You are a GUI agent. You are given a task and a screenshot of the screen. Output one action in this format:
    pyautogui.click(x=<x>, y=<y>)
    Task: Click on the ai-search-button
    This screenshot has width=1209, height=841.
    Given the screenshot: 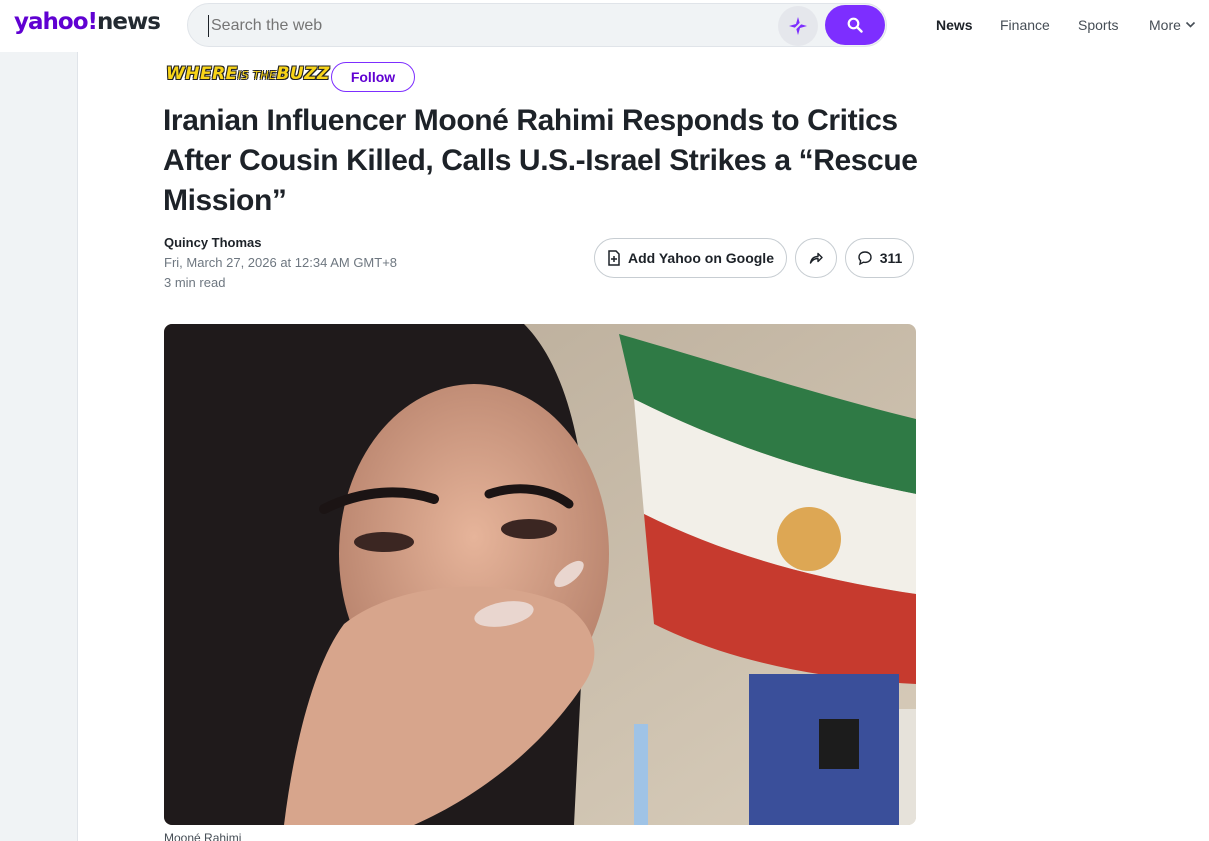 What is the action you would take?
    pyautogui.click(x=798, y=26)
    